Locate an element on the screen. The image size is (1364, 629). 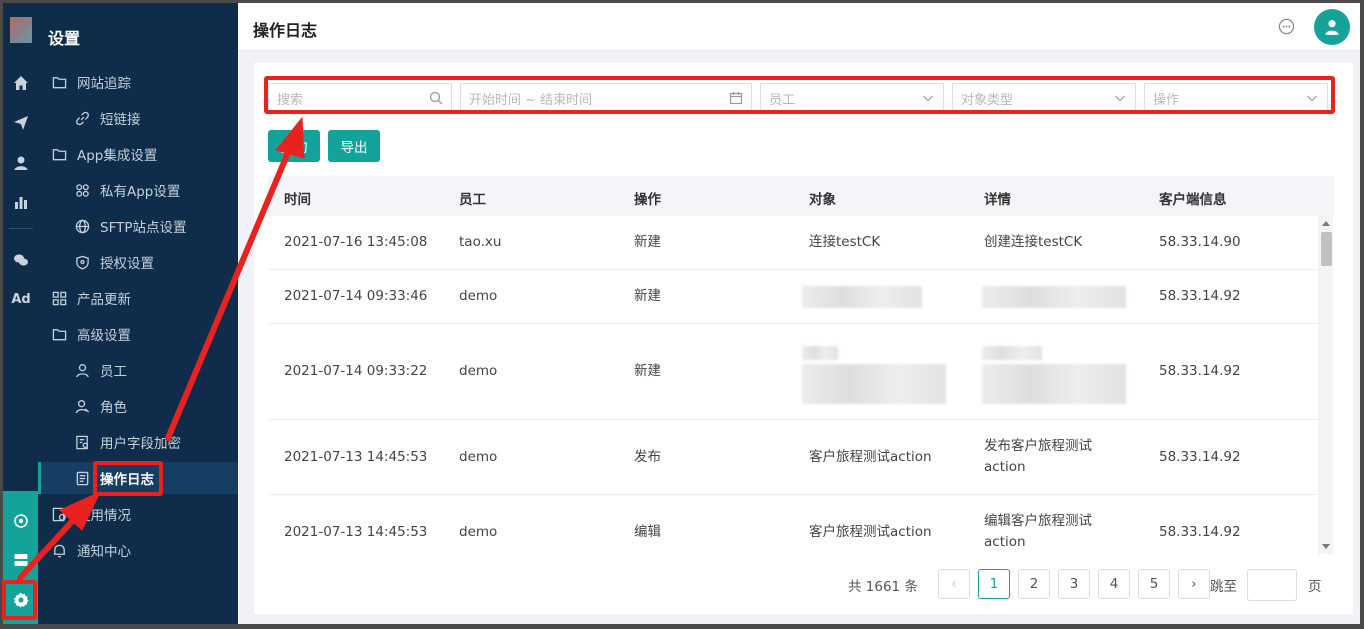
page-suffix: 页 is located at coordinates (1315, 587).